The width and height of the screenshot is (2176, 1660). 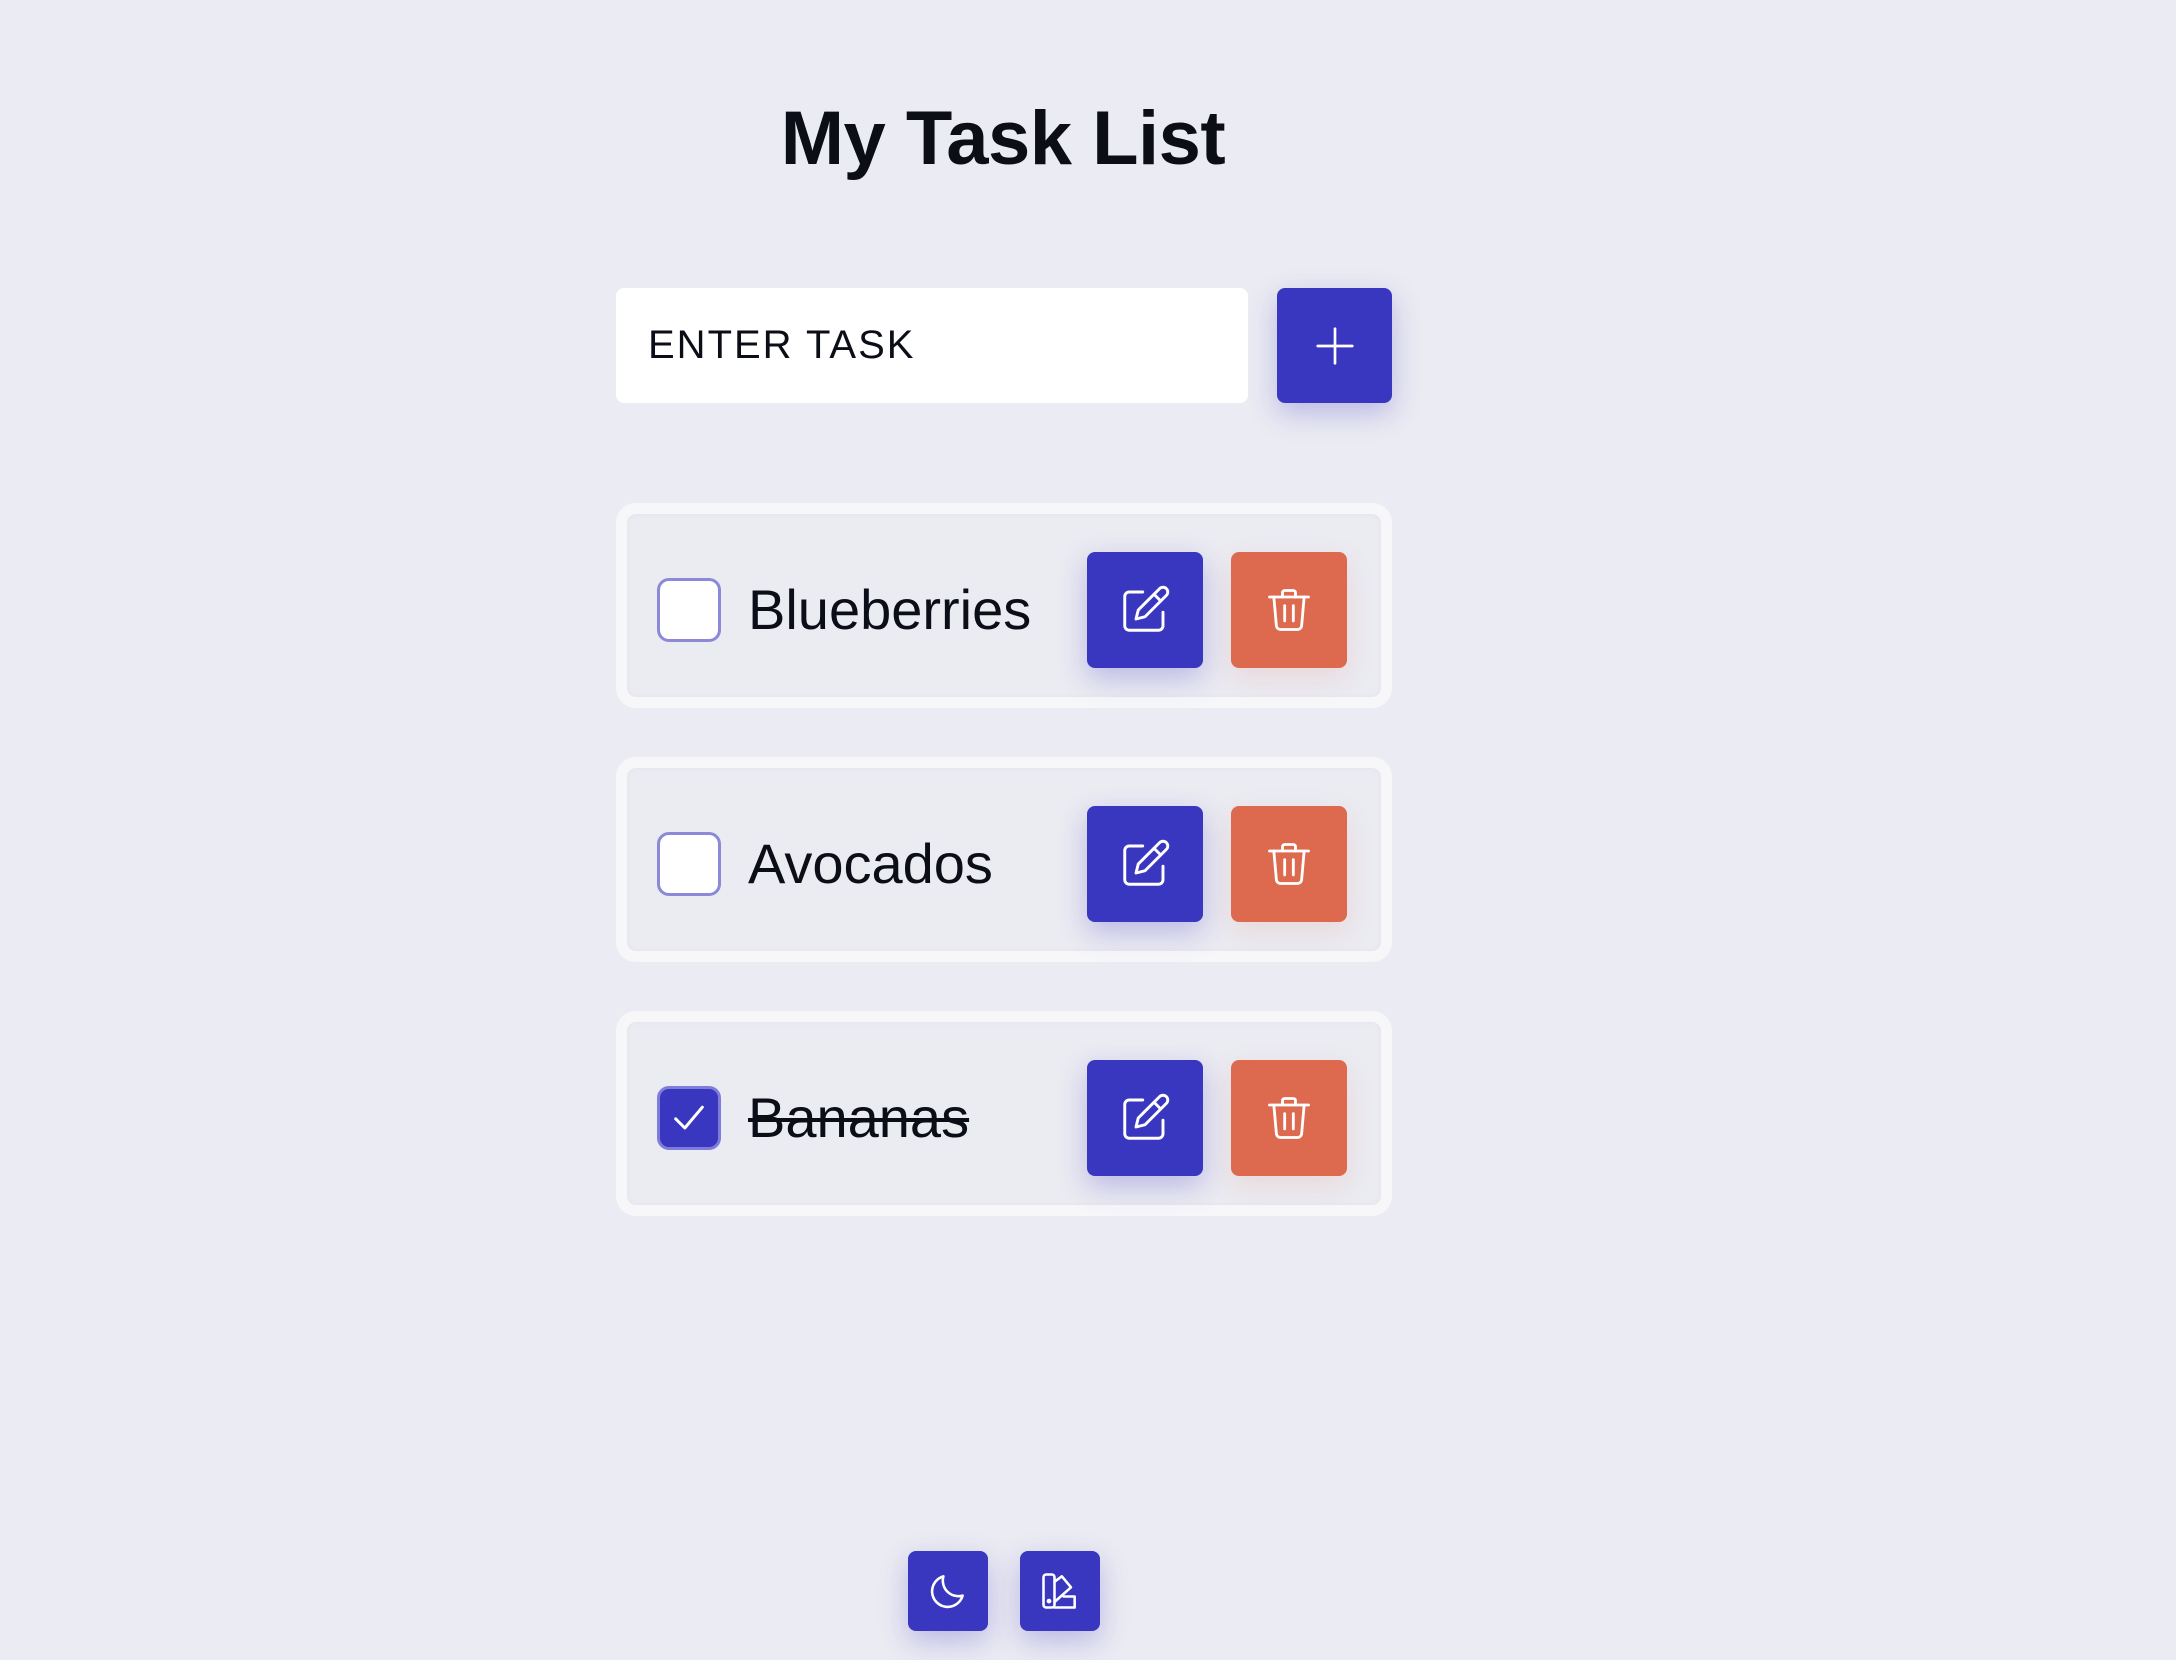 I want to click on checkmark-icon, so click(x=689, y=1118).